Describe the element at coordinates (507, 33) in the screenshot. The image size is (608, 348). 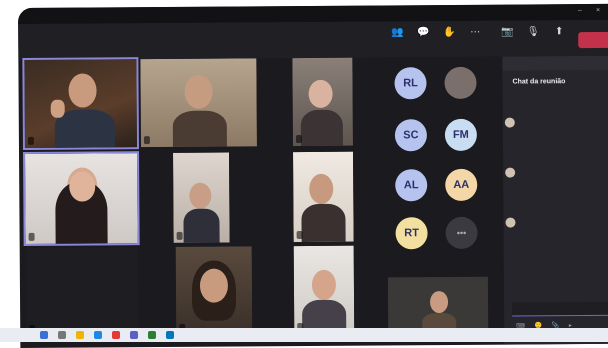
I see `camera-icon: 📷` at that location.